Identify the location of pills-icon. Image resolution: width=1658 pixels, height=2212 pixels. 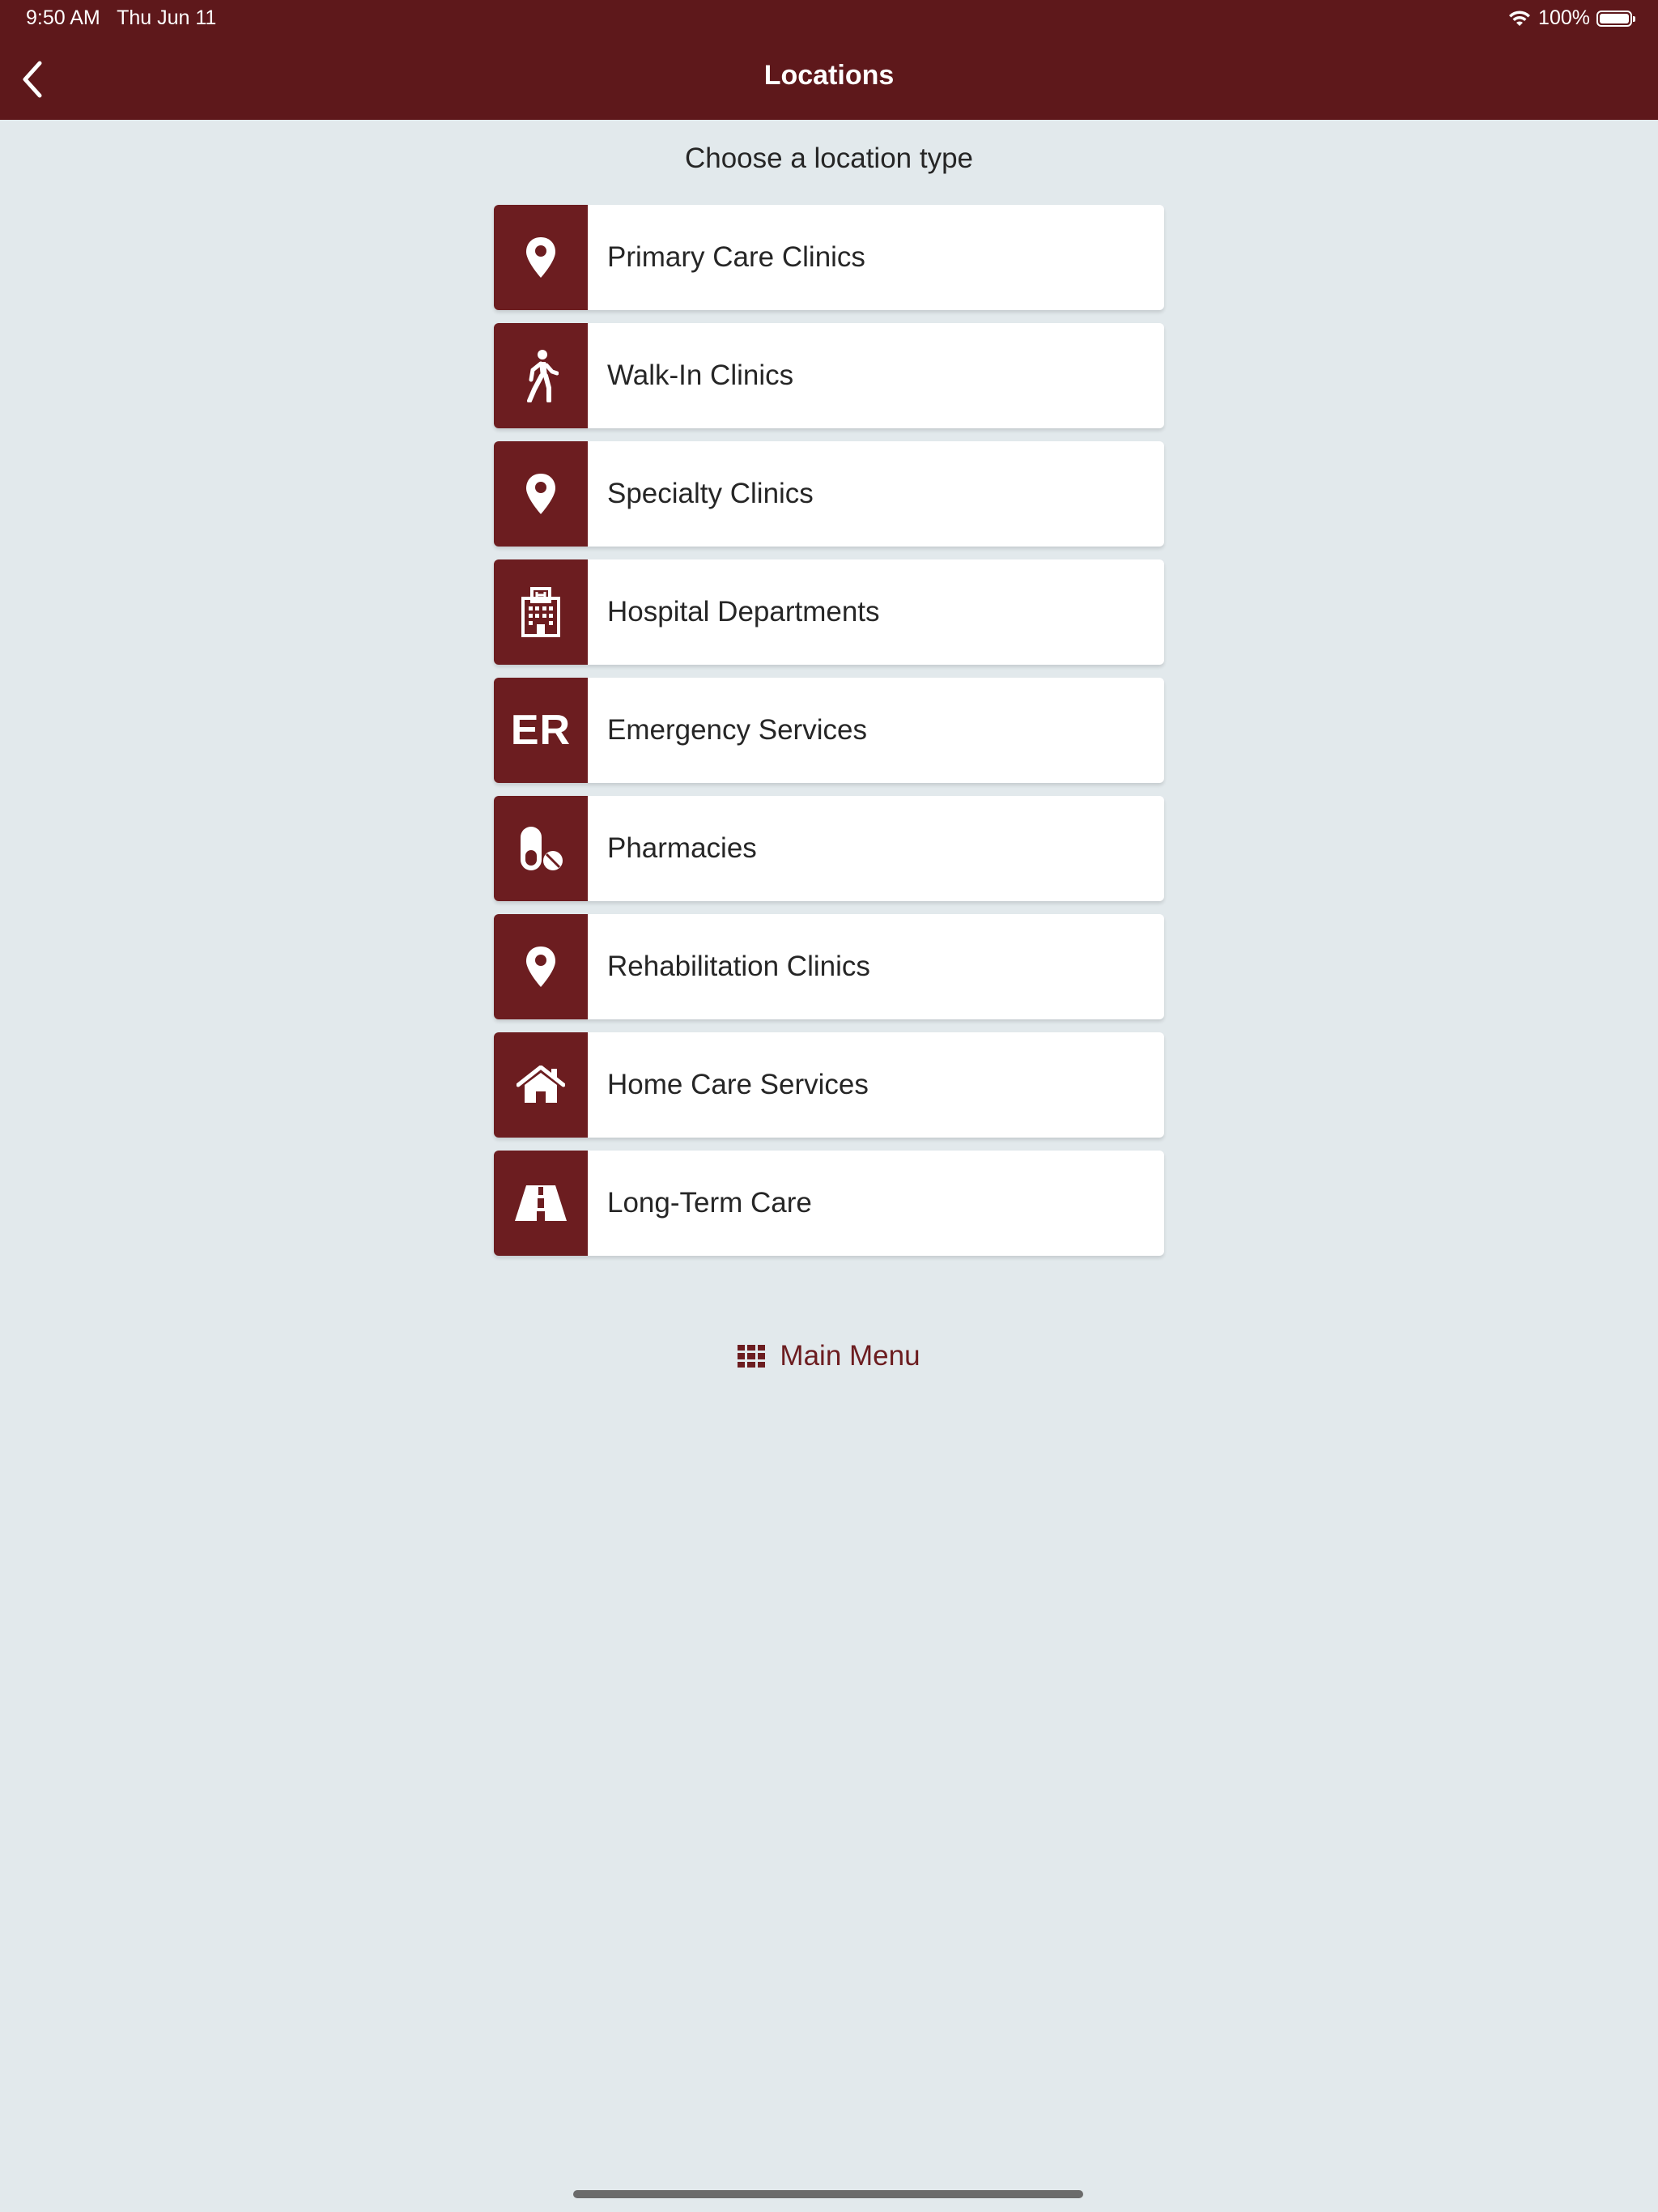
(541, 849).